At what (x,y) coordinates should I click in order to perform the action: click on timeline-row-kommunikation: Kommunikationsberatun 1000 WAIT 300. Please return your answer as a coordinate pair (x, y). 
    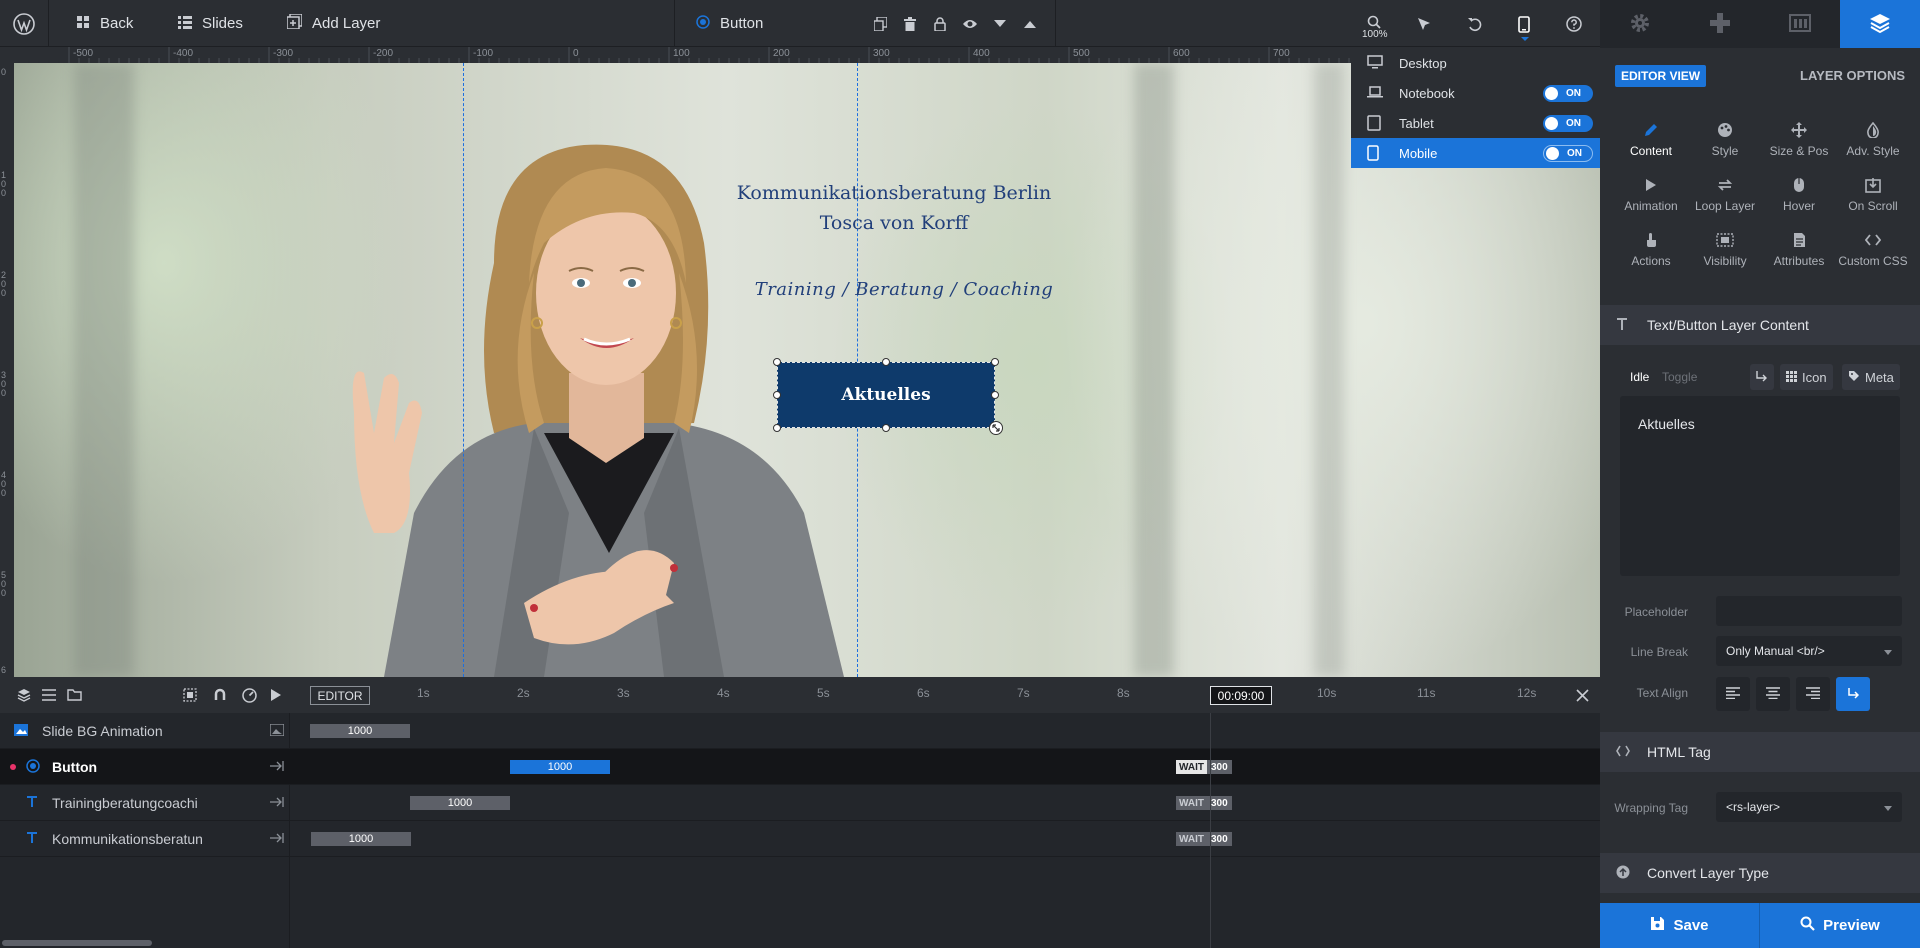
    Looking at the image, I should click on (800, 839).